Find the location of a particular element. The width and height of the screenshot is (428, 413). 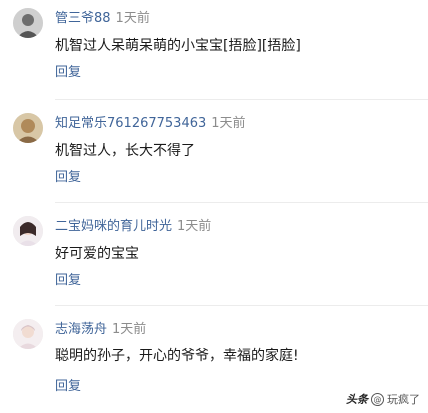

comment-meta: 二宝妈咪的育儿时光 1天前 is located at coordinates (133, 227).